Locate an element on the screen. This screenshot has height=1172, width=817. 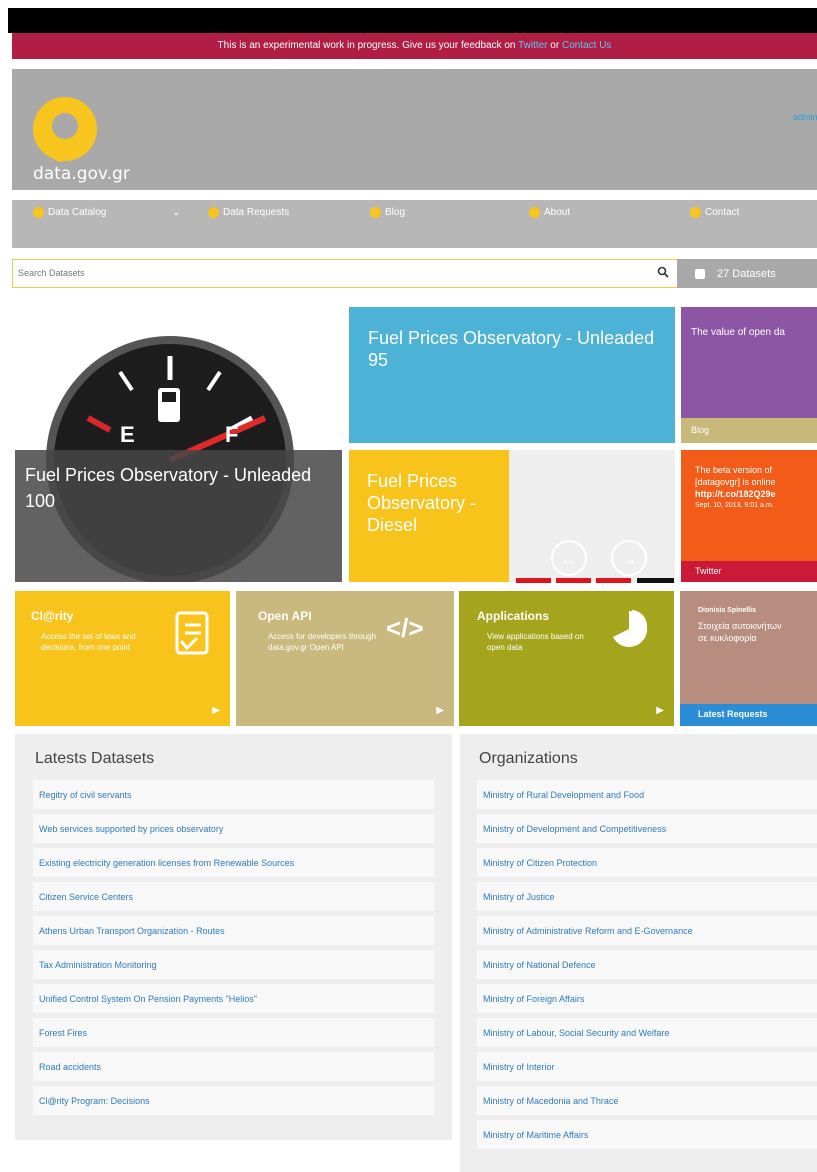
datasets-count: 27 Datasets is located at coordinates (746, 273).